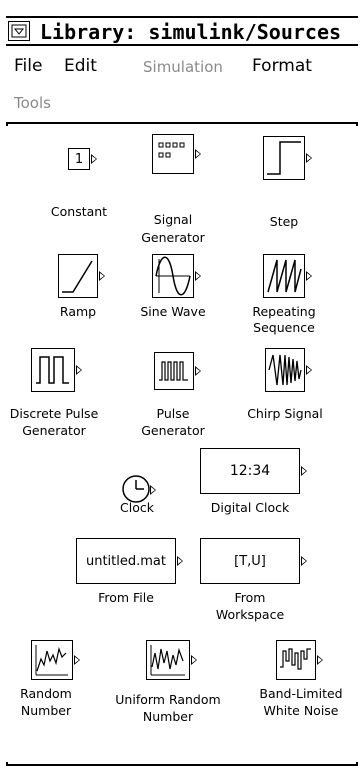 This screenshot has width=363, height=778. I want to click on repeating-sequence-icon, so click(284, 276).